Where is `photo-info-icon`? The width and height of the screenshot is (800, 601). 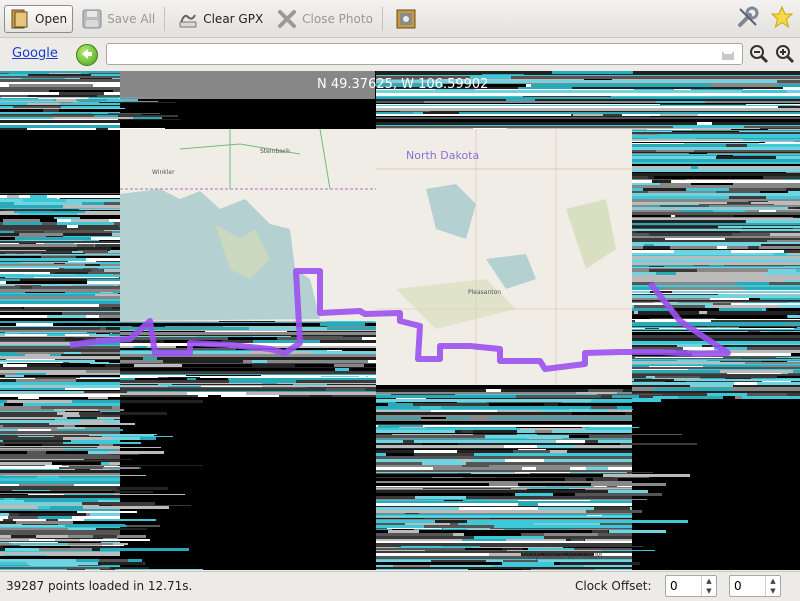
photo-info-icon is located at coordinates (406, 19).